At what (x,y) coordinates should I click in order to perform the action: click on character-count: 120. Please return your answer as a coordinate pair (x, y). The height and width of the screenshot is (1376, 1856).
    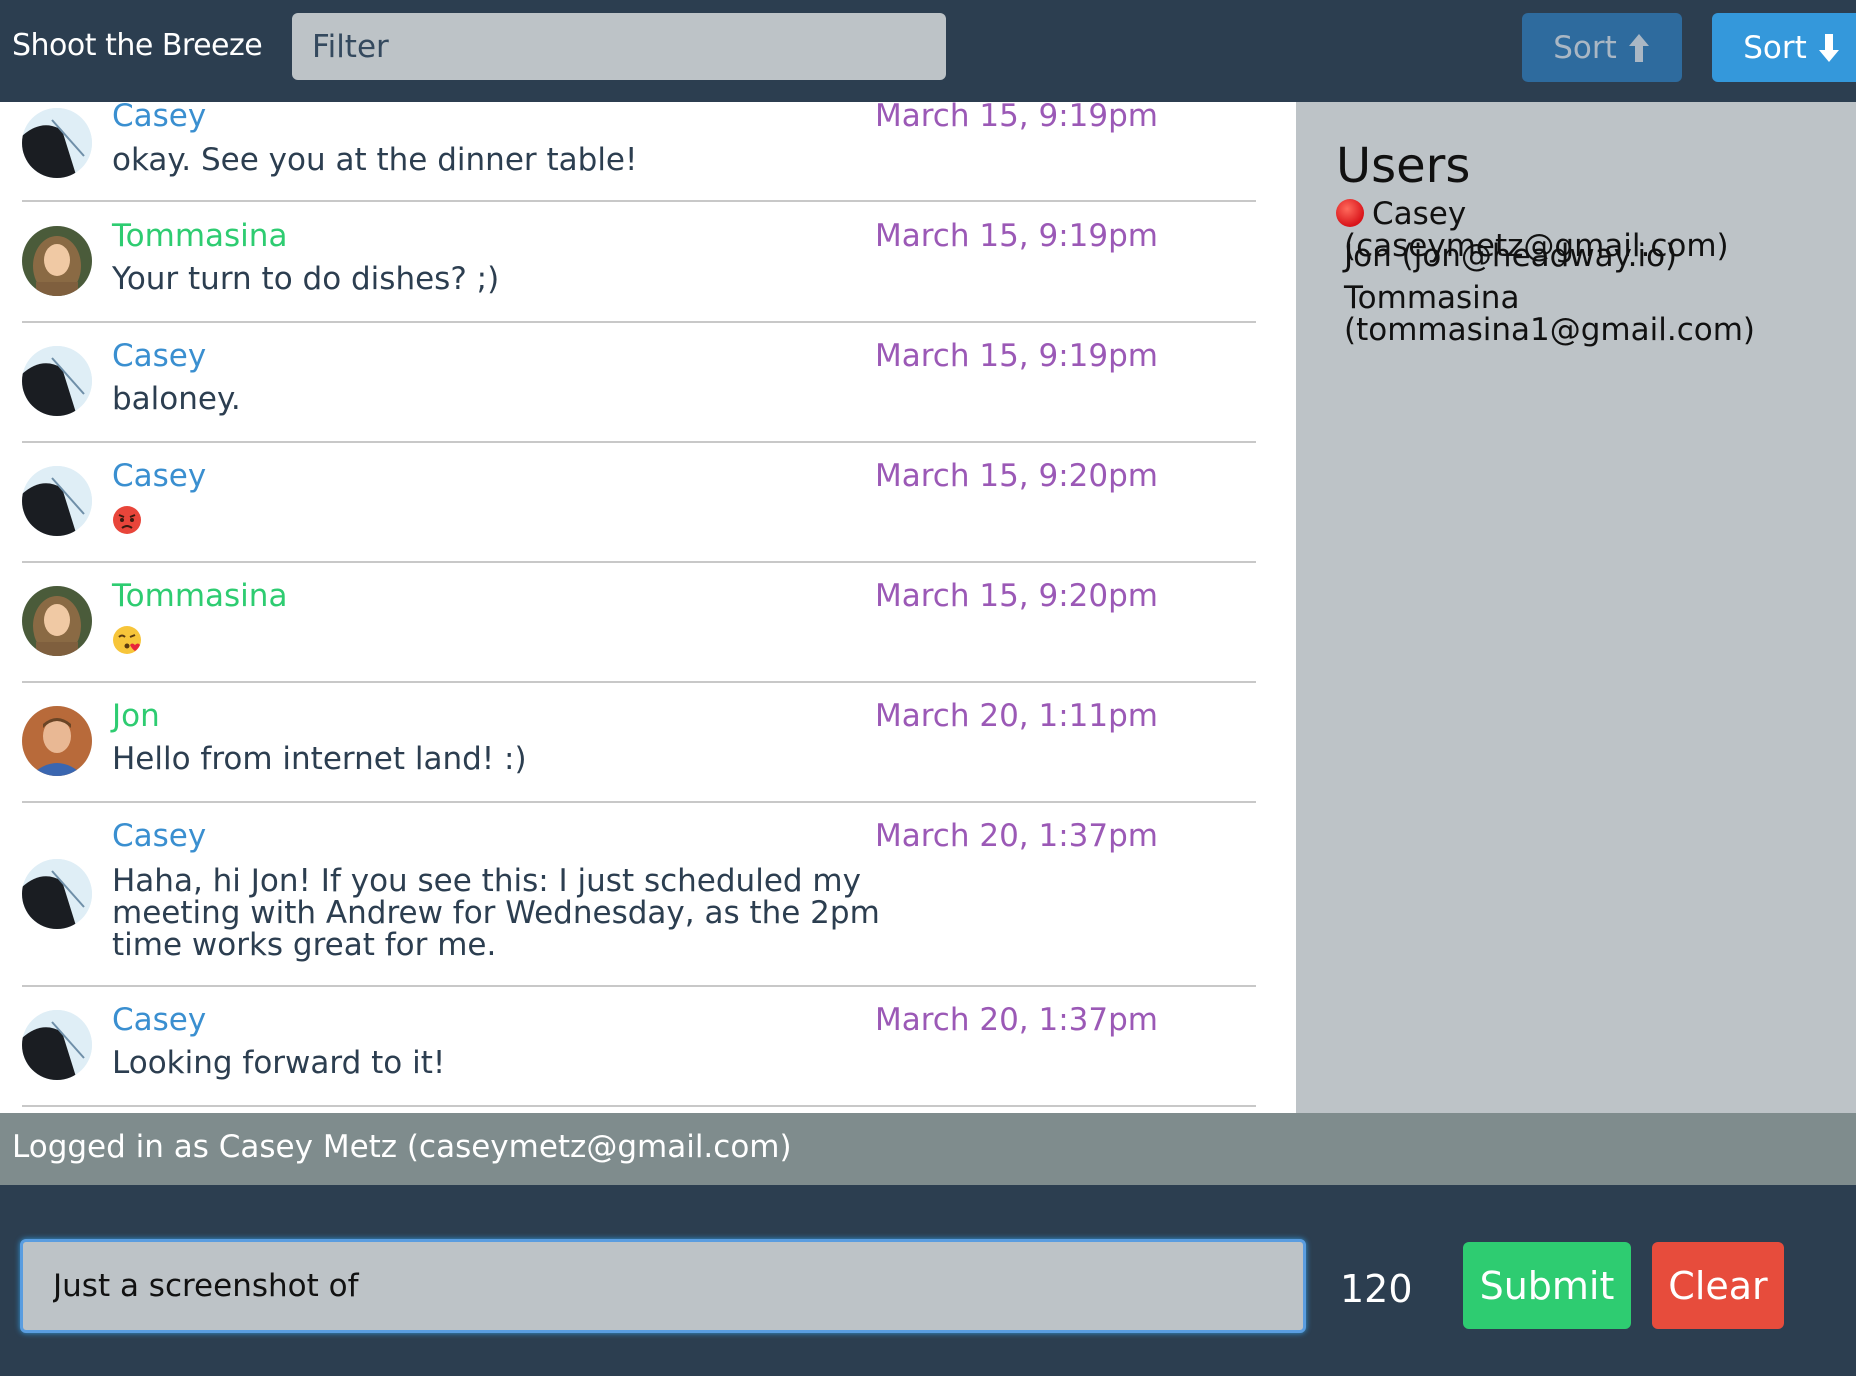
    Looking at the image, I should click on (1376, 1289).